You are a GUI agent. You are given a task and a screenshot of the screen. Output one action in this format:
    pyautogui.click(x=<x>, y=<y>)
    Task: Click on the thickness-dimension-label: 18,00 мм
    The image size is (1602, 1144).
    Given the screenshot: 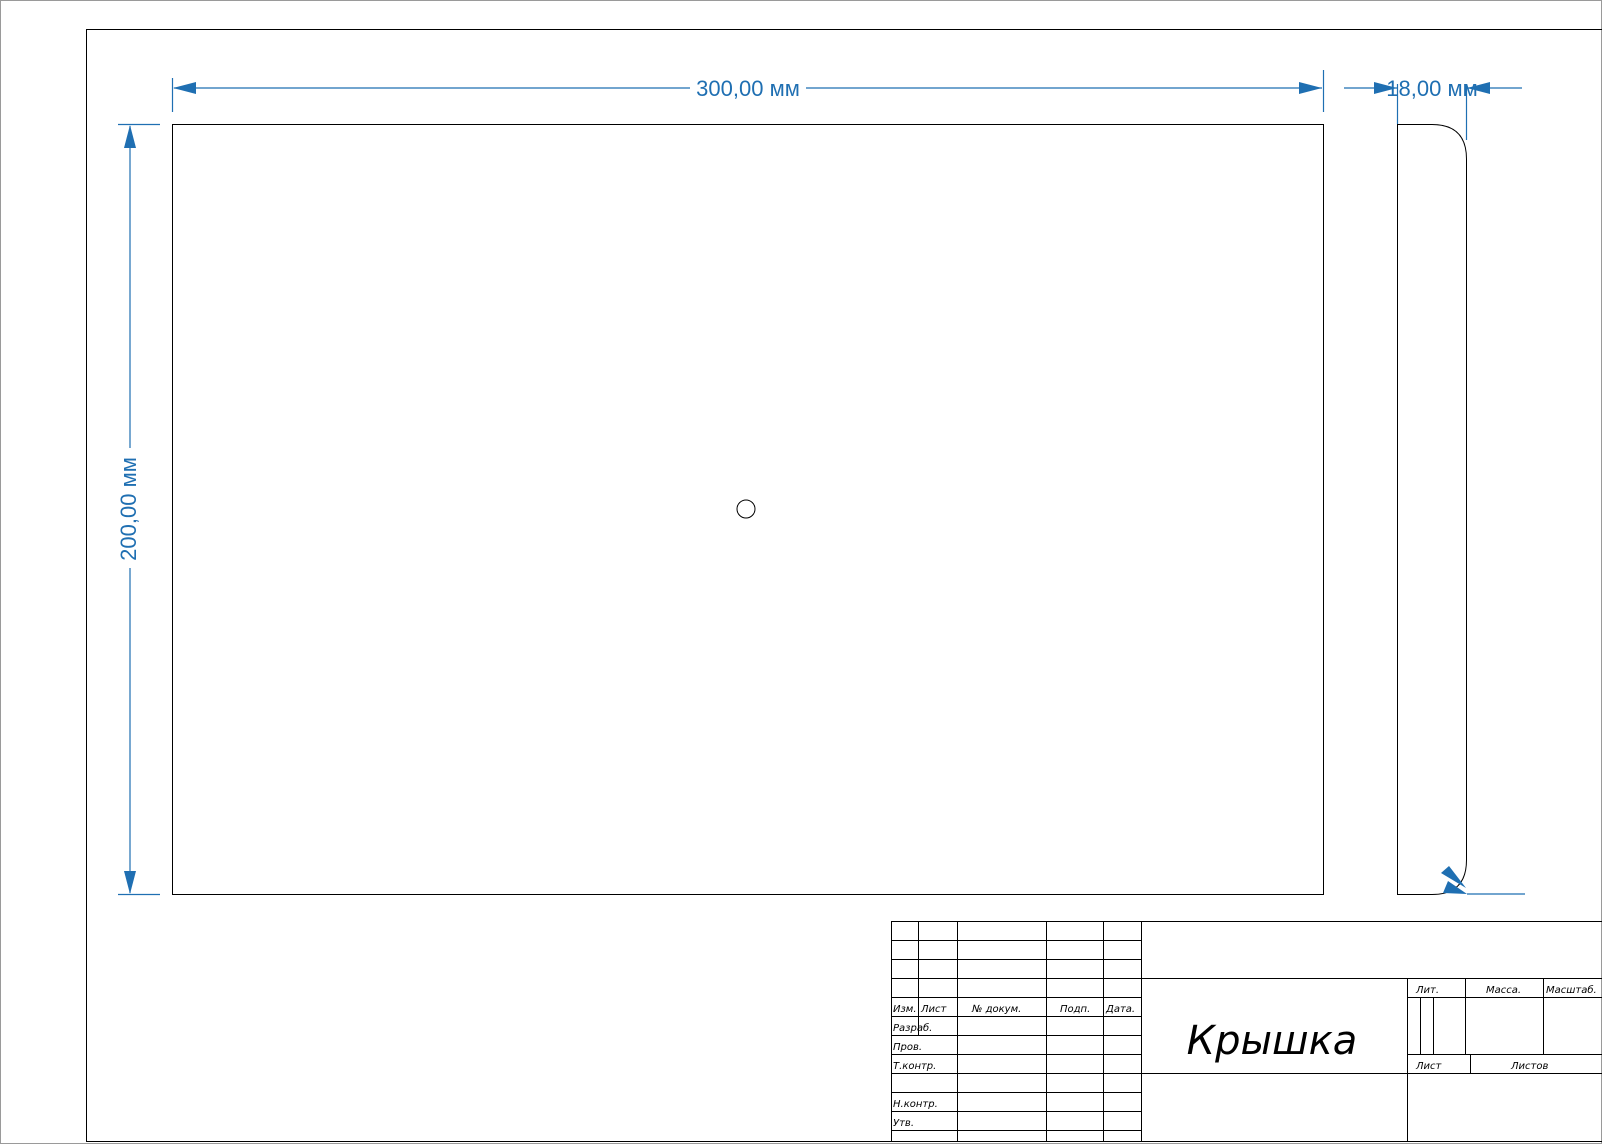 What is the action you would take?
    pyautogui.click(x=1431, y=88)
    